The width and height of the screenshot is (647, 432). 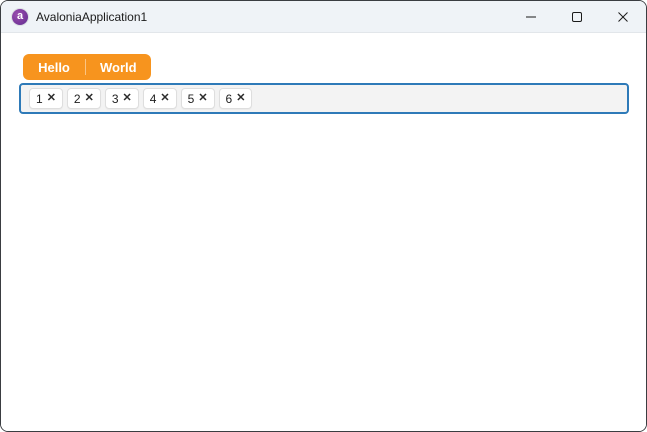 I want to click on maximize-icon, so click(x=577, y=17).